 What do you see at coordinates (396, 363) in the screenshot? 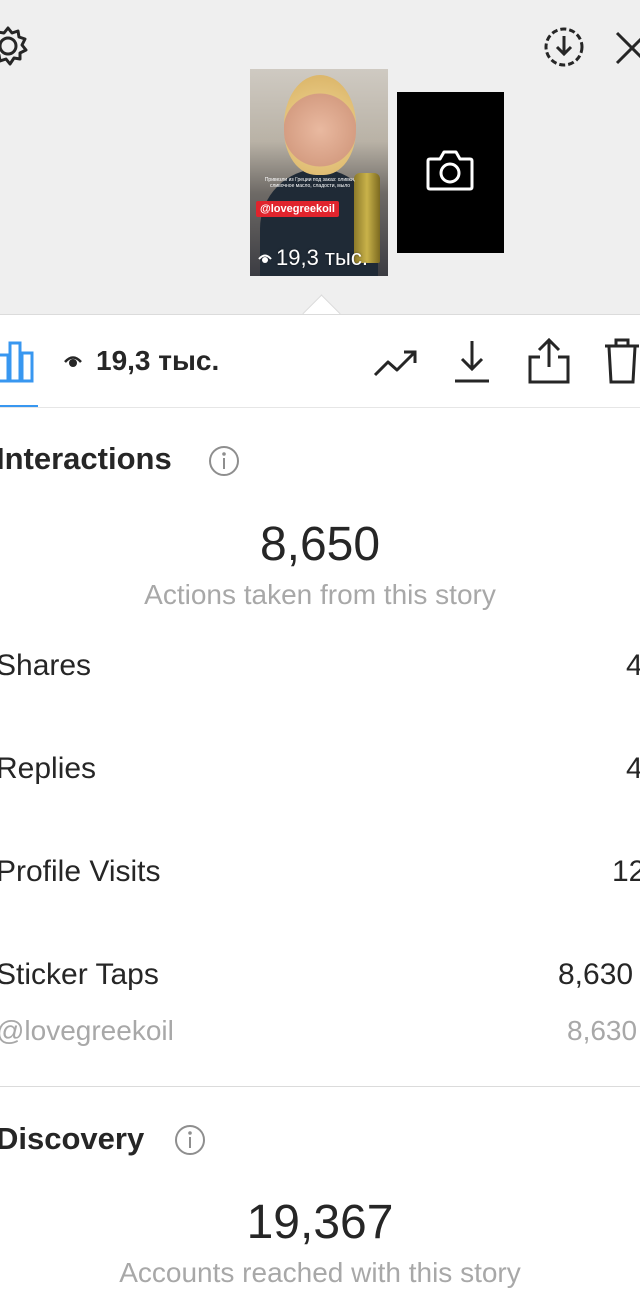
I see `trending-up-icon` at bounding box center [396, 363].